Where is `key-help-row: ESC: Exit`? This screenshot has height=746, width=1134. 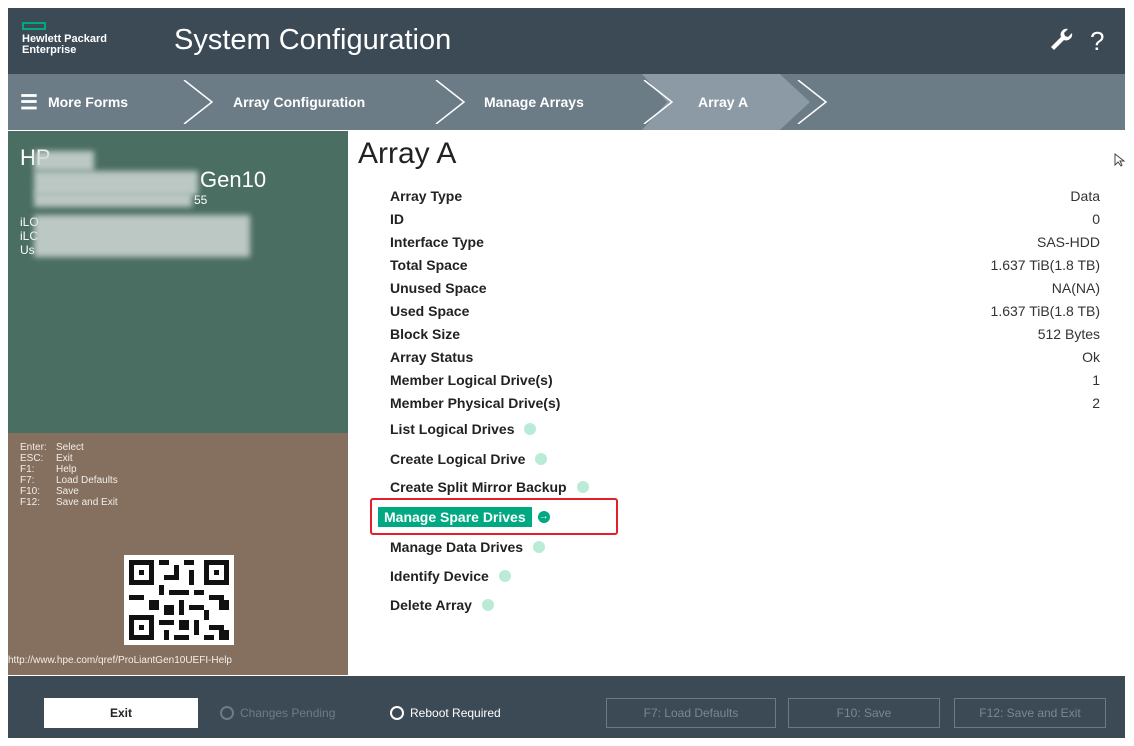
key-help-row: ESC: Exit is located at coordinates (46, 458).